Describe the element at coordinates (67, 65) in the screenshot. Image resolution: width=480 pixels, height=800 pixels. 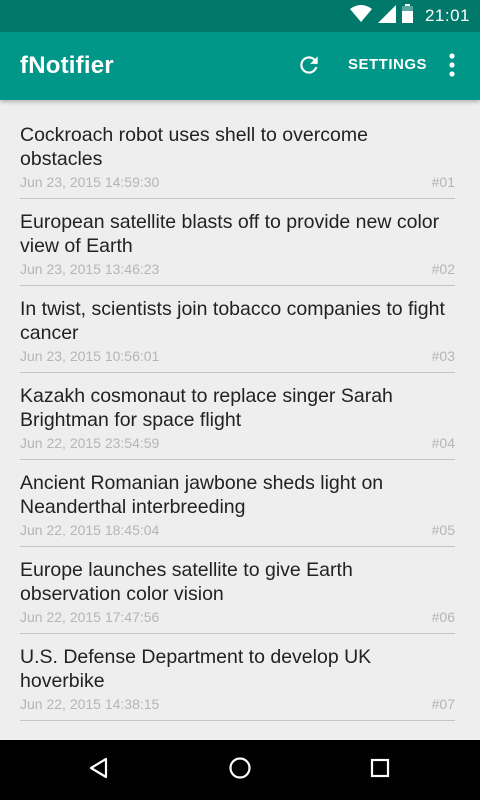
I see `app-title: fNotifier` at that location.